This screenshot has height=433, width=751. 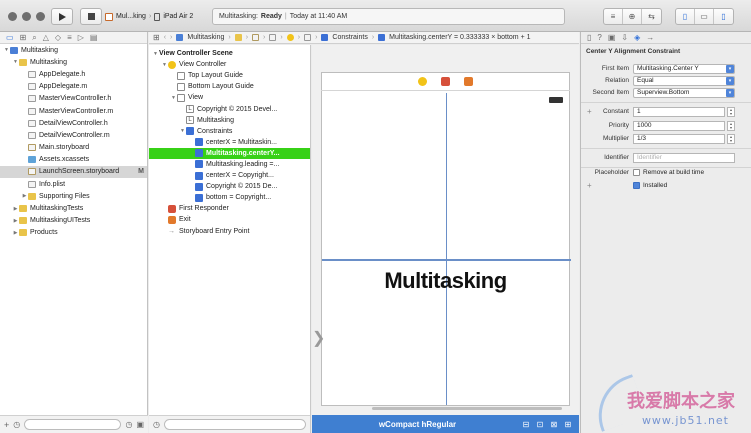 What do you see at coordinates (612, 37) in the screenshot?
I see `identity-icon: ▣` at bounding box center [612, 37].